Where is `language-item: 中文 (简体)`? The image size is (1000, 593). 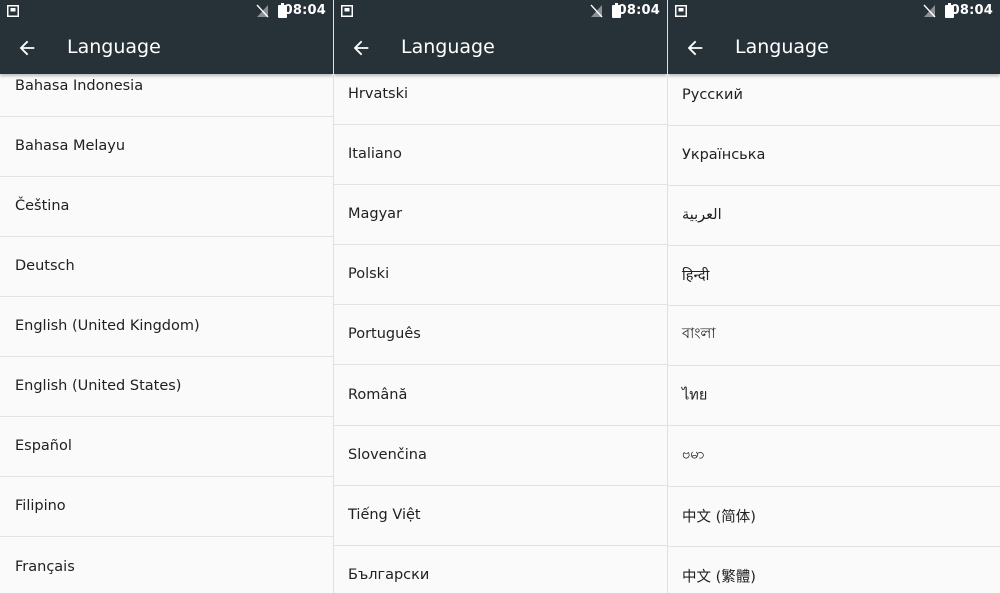
language-item: 中文 (简体) is located at coordinates (834, 516).